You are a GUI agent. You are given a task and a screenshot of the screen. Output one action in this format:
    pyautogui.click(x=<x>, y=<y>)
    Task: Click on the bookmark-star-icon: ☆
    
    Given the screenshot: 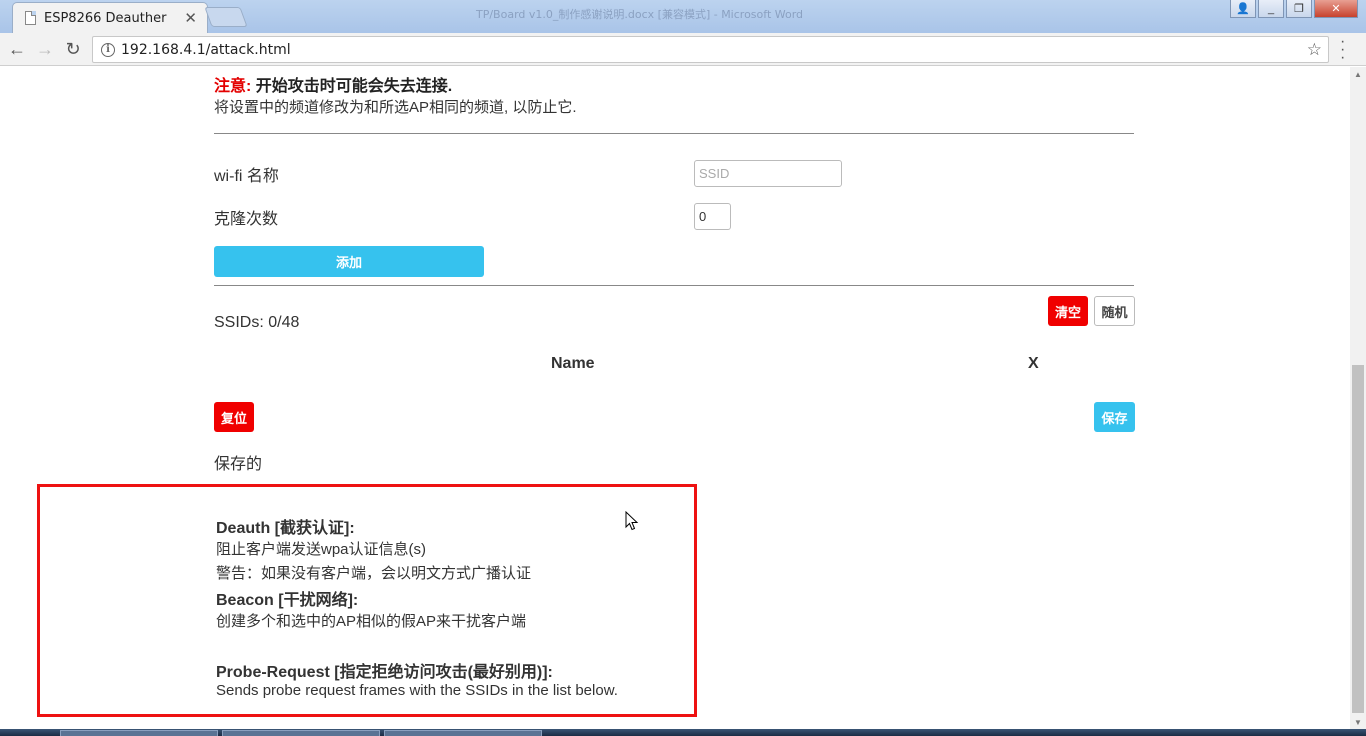 What is the action you would take?
    pyautogui.click(x=1314, y=50)
    